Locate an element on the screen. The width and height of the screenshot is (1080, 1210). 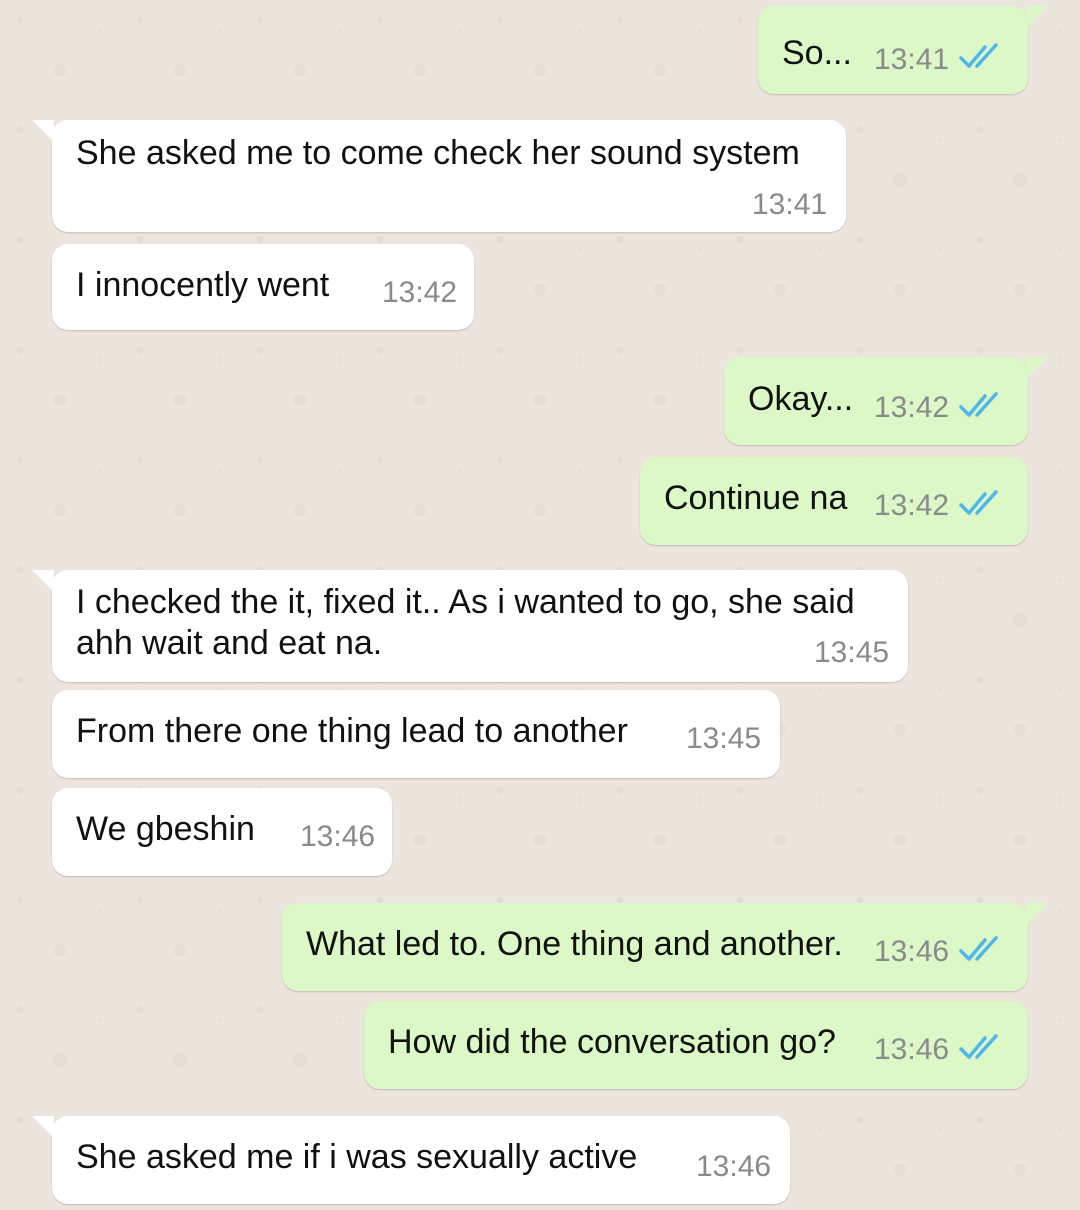
message-text: From there one thing lead to another is located at coordinates (352, 731).